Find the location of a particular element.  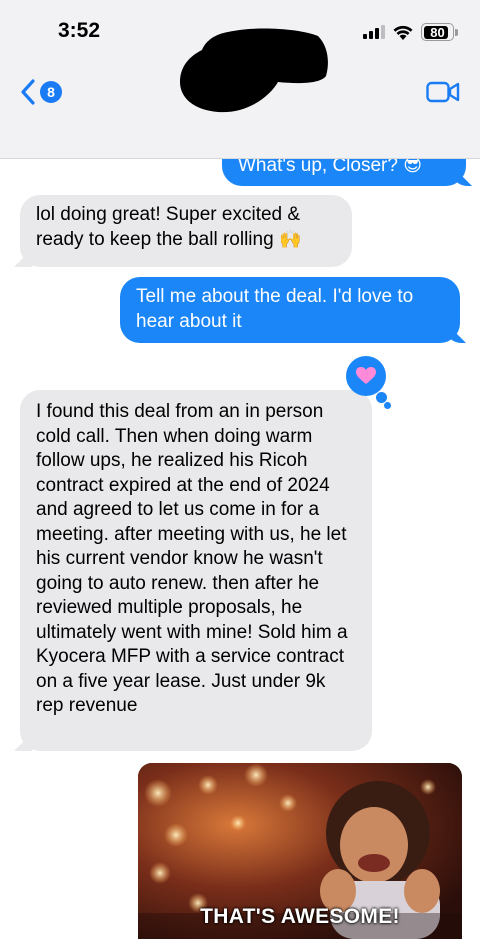

back-button: 8 is located at coordinates (41, 92).